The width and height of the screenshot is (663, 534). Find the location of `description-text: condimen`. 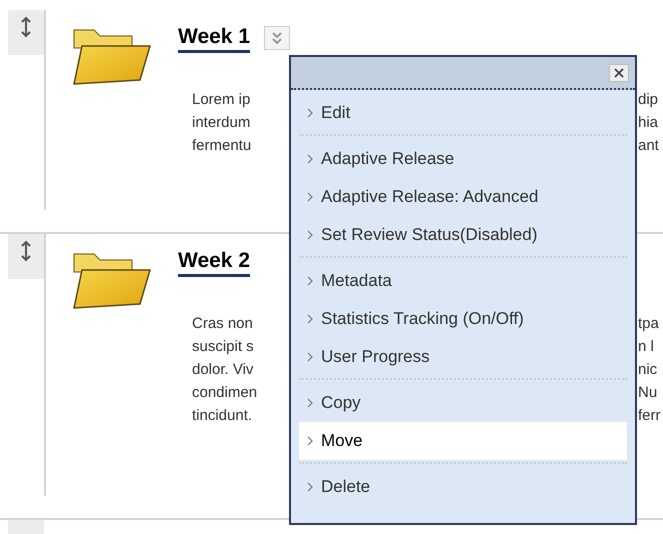

description-text: condimen is located at coordinates (225, 393).